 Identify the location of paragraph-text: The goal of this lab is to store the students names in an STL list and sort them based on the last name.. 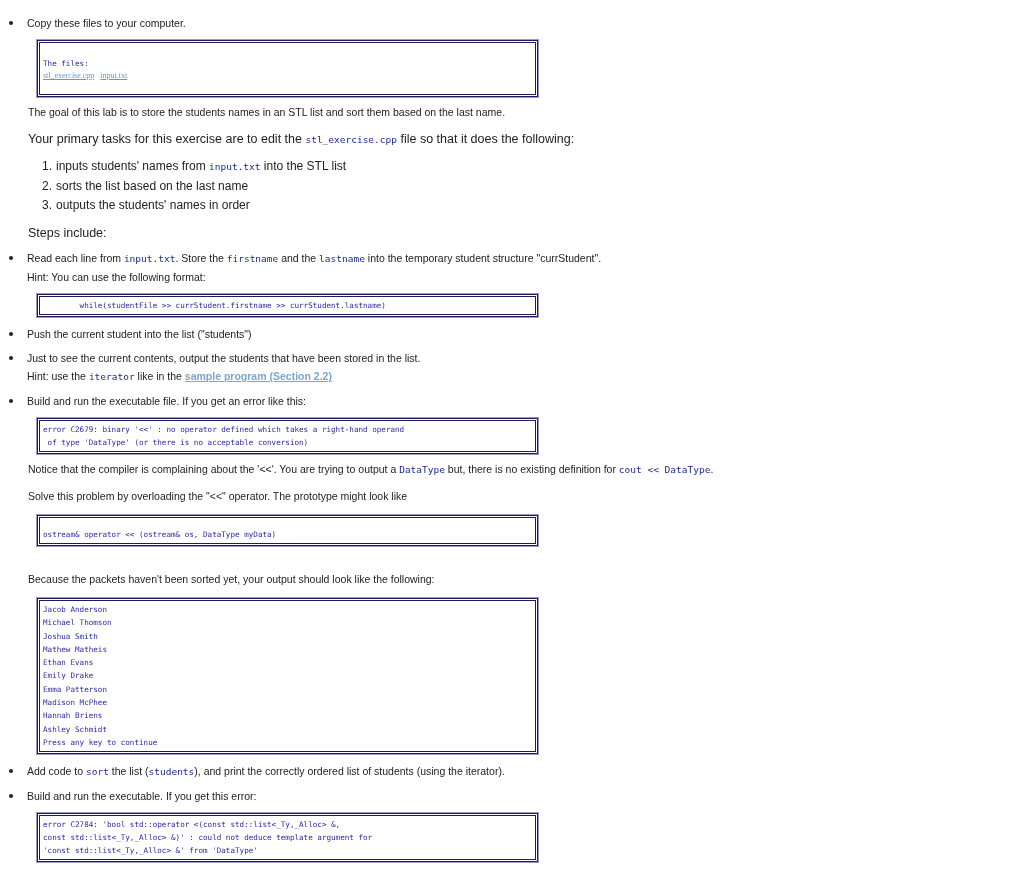
(267, 112).